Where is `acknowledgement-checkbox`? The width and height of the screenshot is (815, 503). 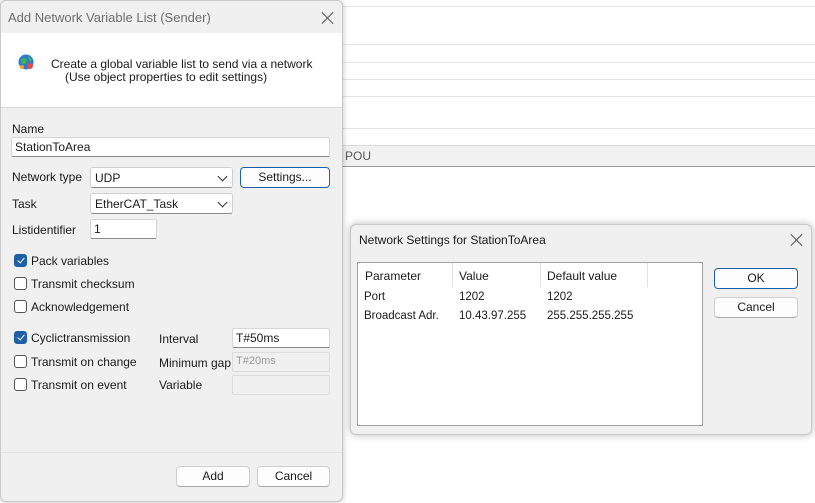 acknowledgement-checkbox is located at coordinates (20, 306).